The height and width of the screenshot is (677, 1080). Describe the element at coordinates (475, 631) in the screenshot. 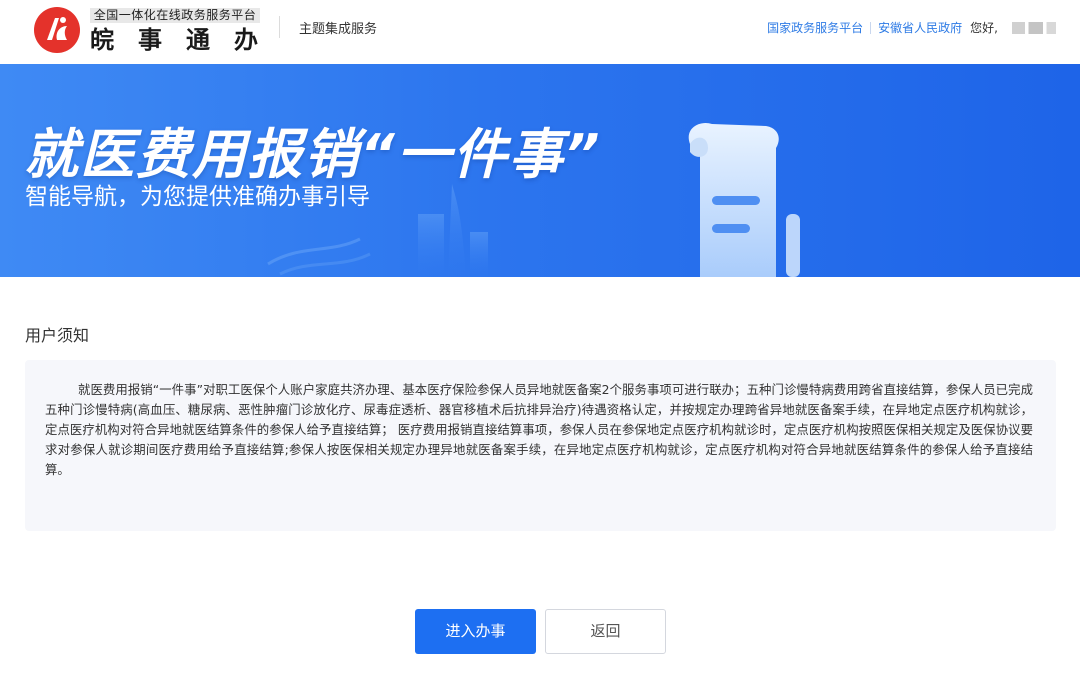

I see `enter-service-button: 进入办事` at that location.